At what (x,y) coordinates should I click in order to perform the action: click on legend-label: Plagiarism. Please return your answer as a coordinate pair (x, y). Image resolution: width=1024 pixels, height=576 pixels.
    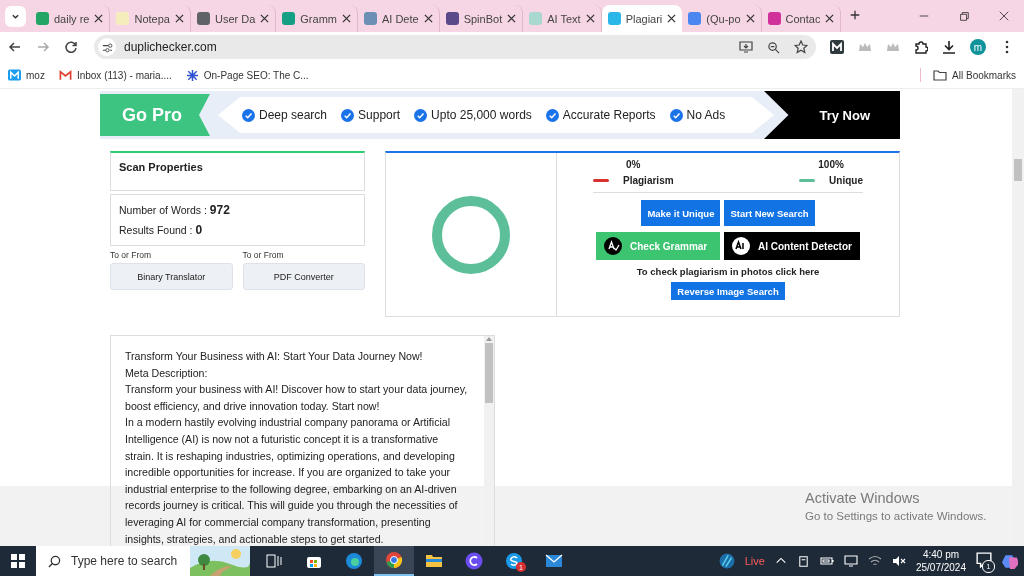
    Looking at the image, I should click on (648, 180).